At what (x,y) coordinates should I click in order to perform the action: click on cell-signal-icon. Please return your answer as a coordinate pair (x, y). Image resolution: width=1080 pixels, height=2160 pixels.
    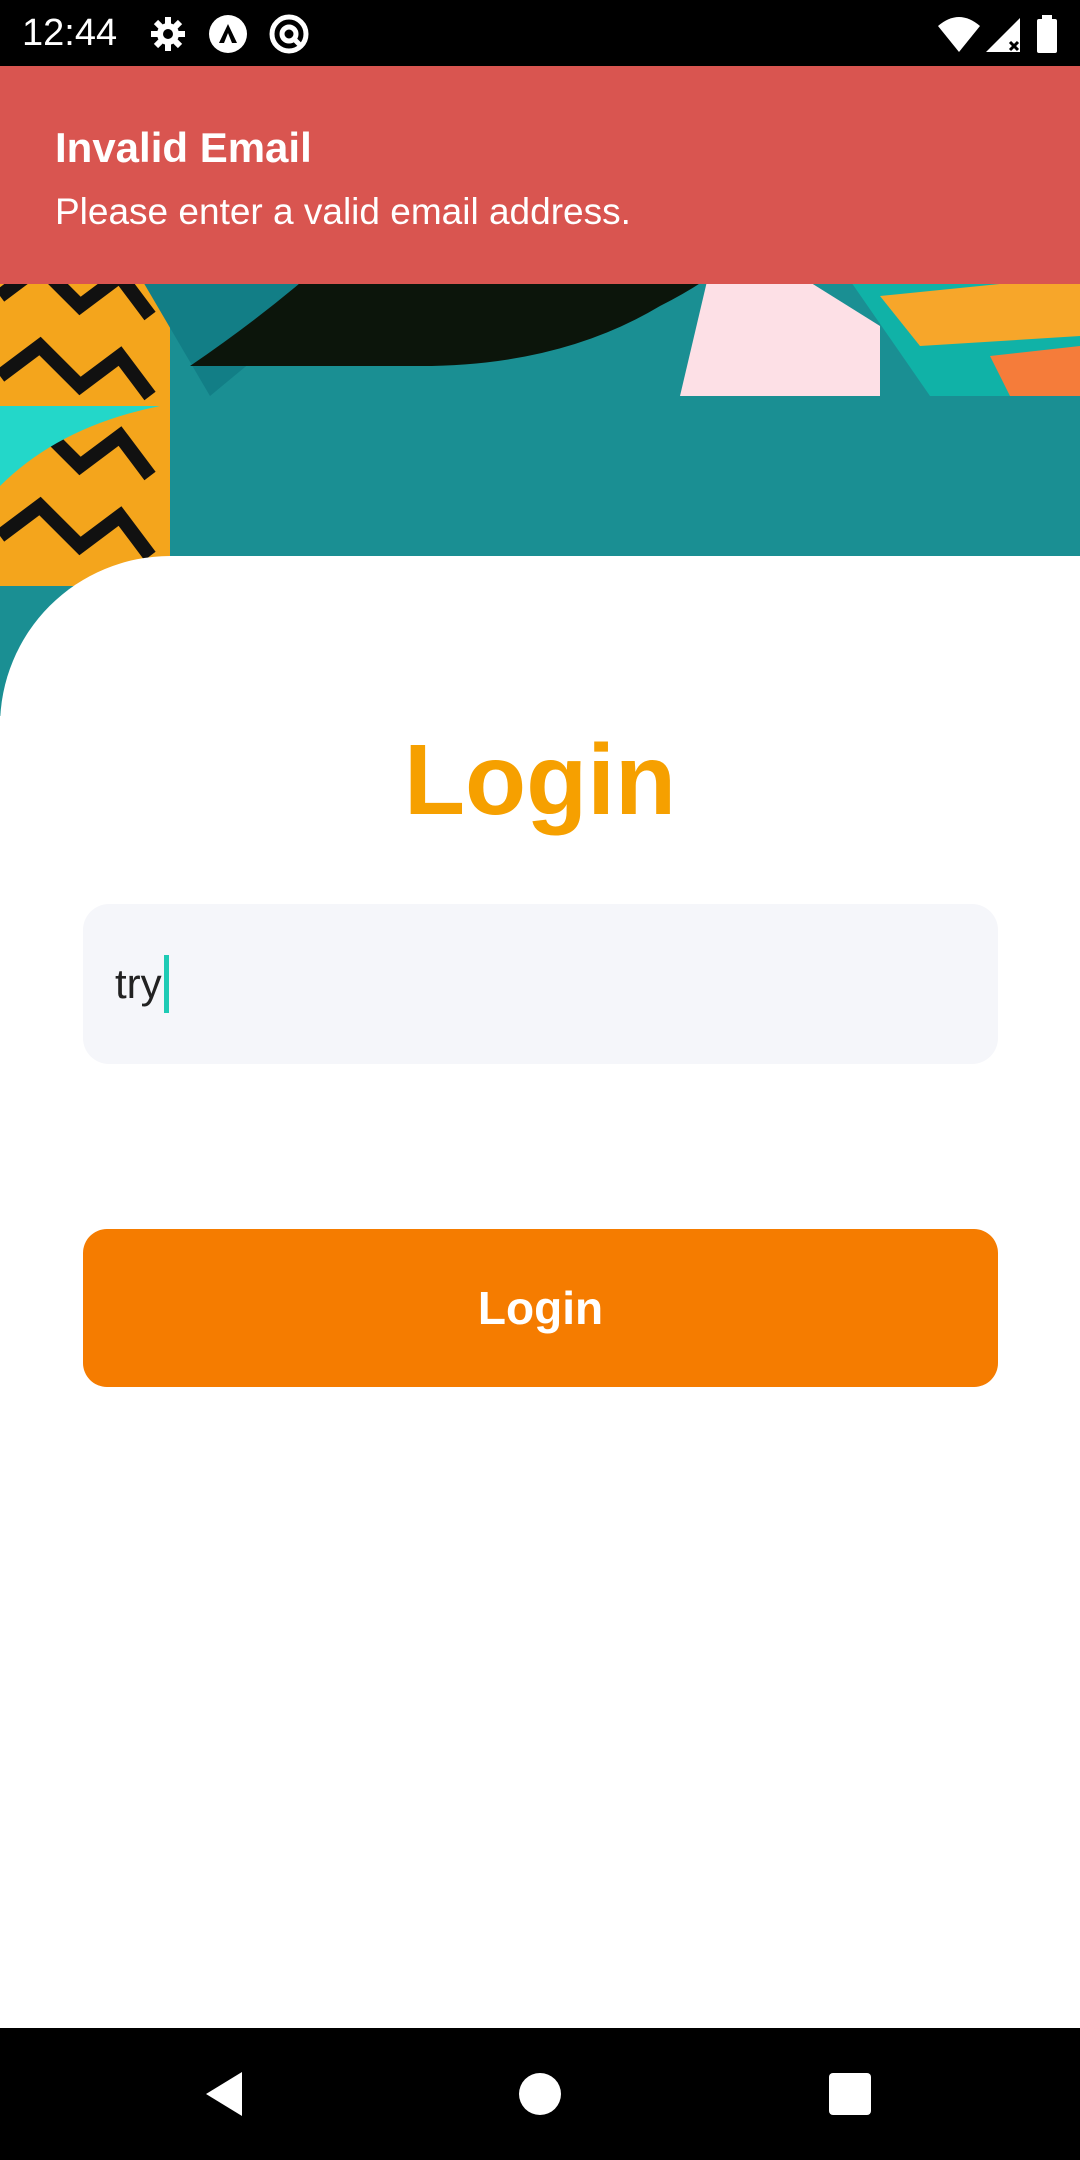
    Looking at the image, I should click on (1003, 35).